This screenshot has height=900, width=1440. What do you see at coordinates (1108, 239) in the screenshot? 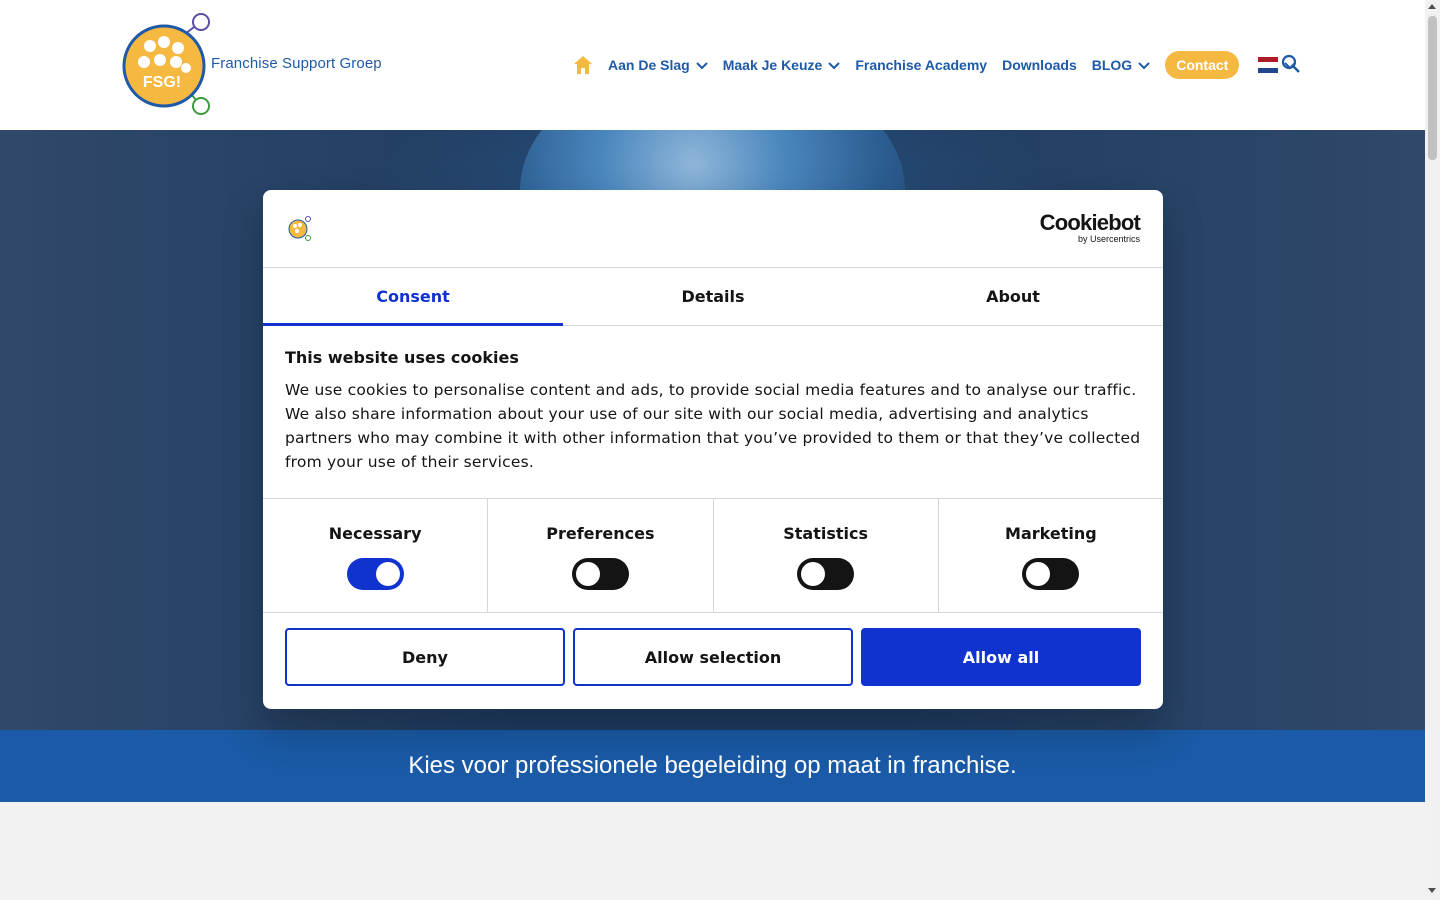
I see `cookiebot-sub: by Usercentrics` at bounding box center [1108, 239].